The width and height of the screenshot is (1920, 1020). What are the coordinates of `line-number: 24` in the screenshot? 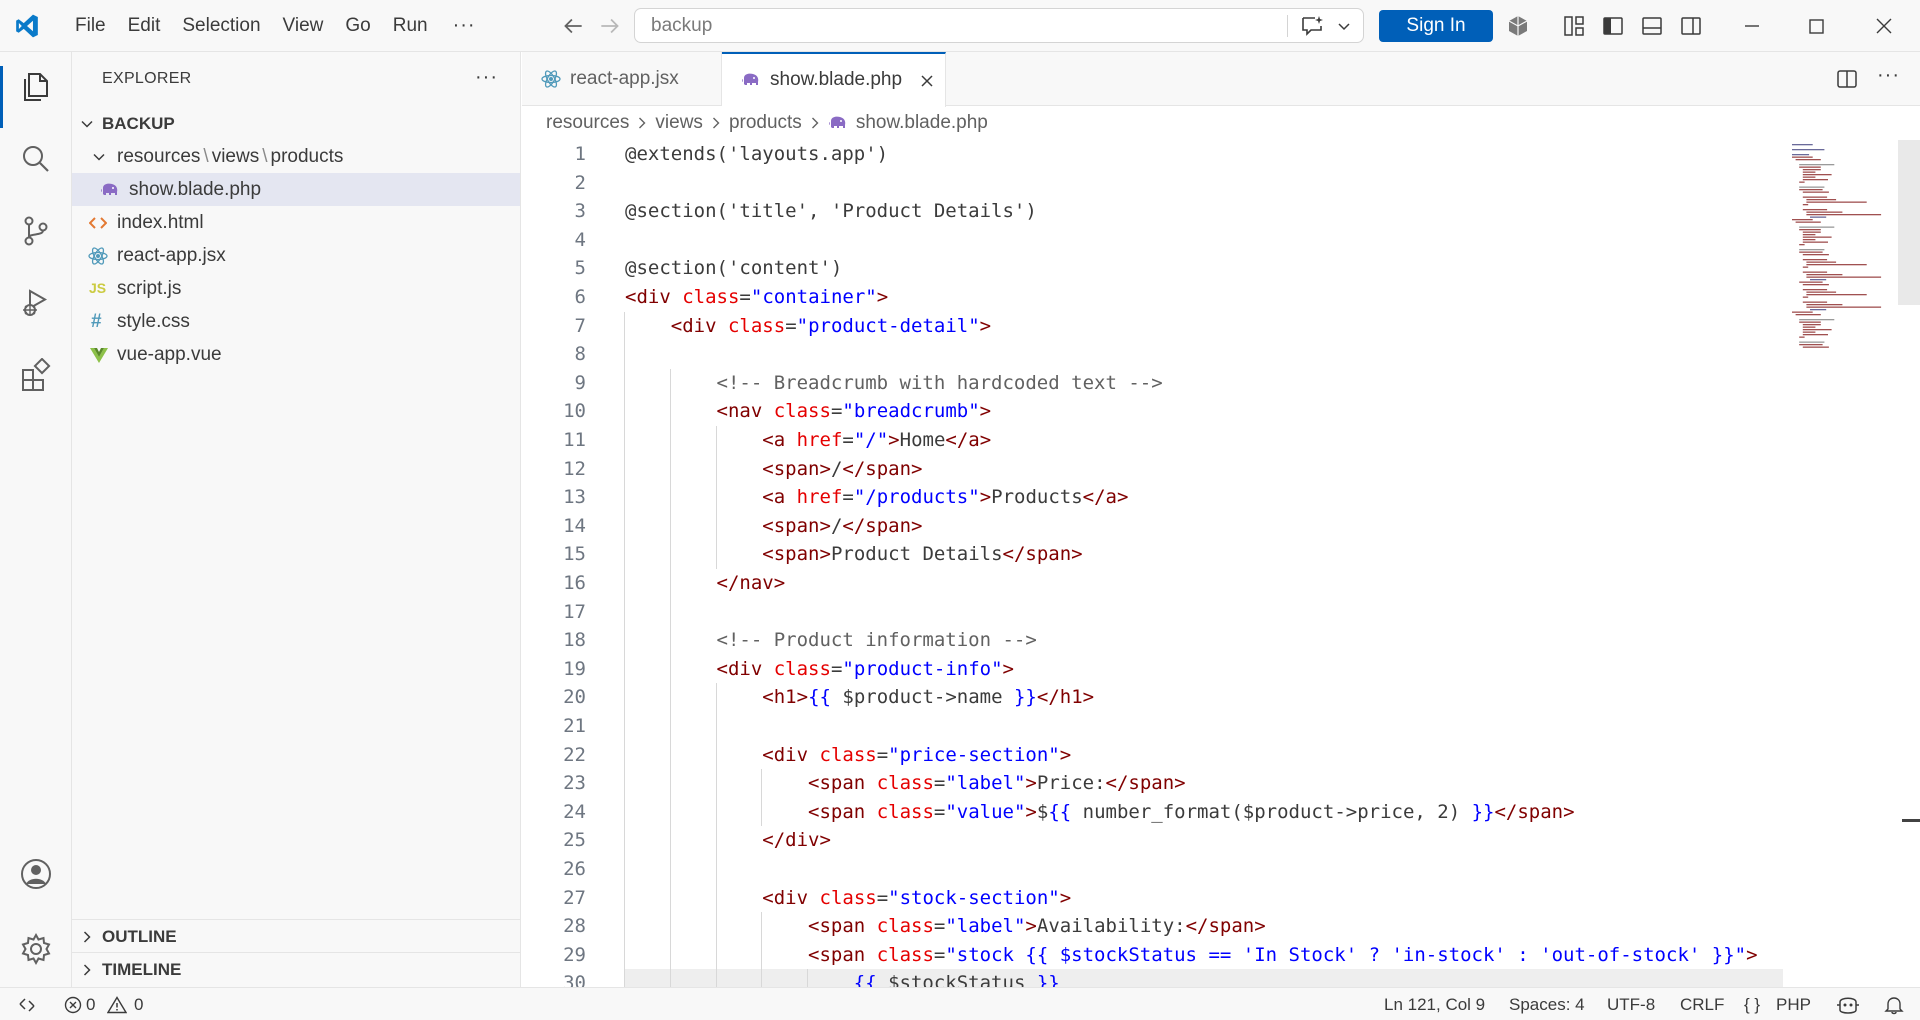 It's located at (574, 811).